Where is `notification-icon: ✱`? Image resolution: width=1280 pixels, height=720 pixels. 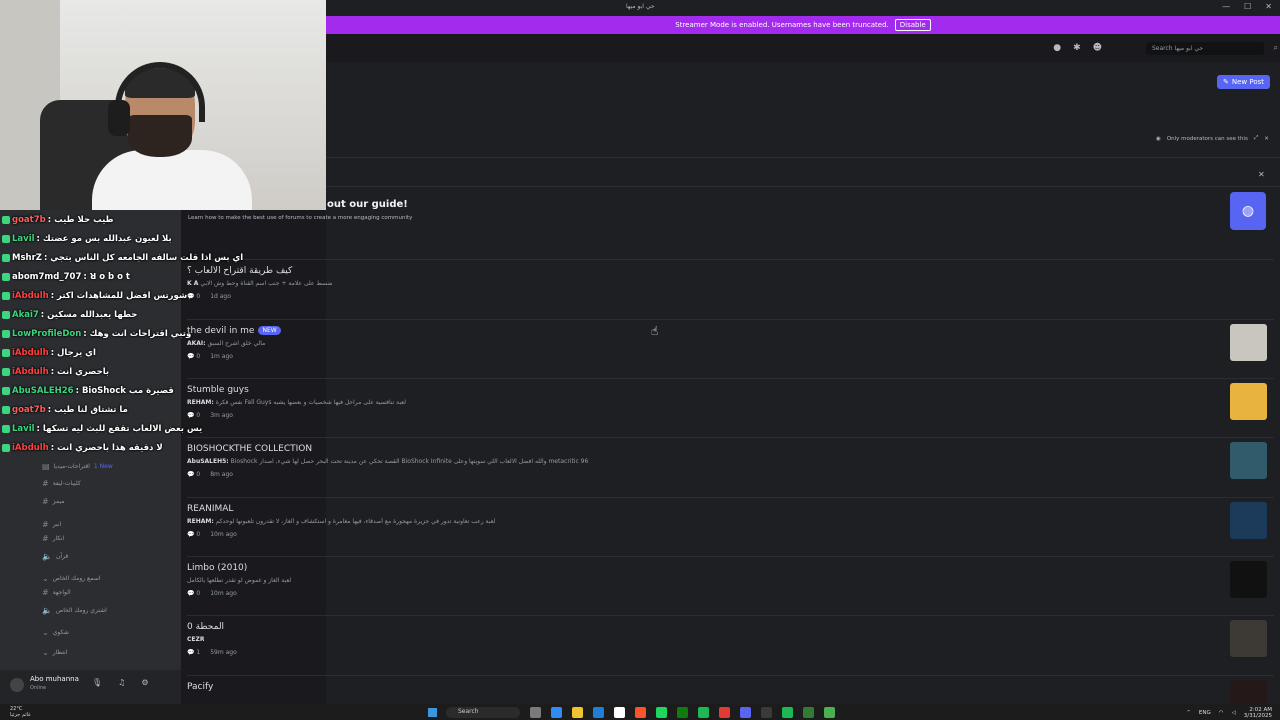 notification-icon: ✱ is located at coordinates (1077, 48).